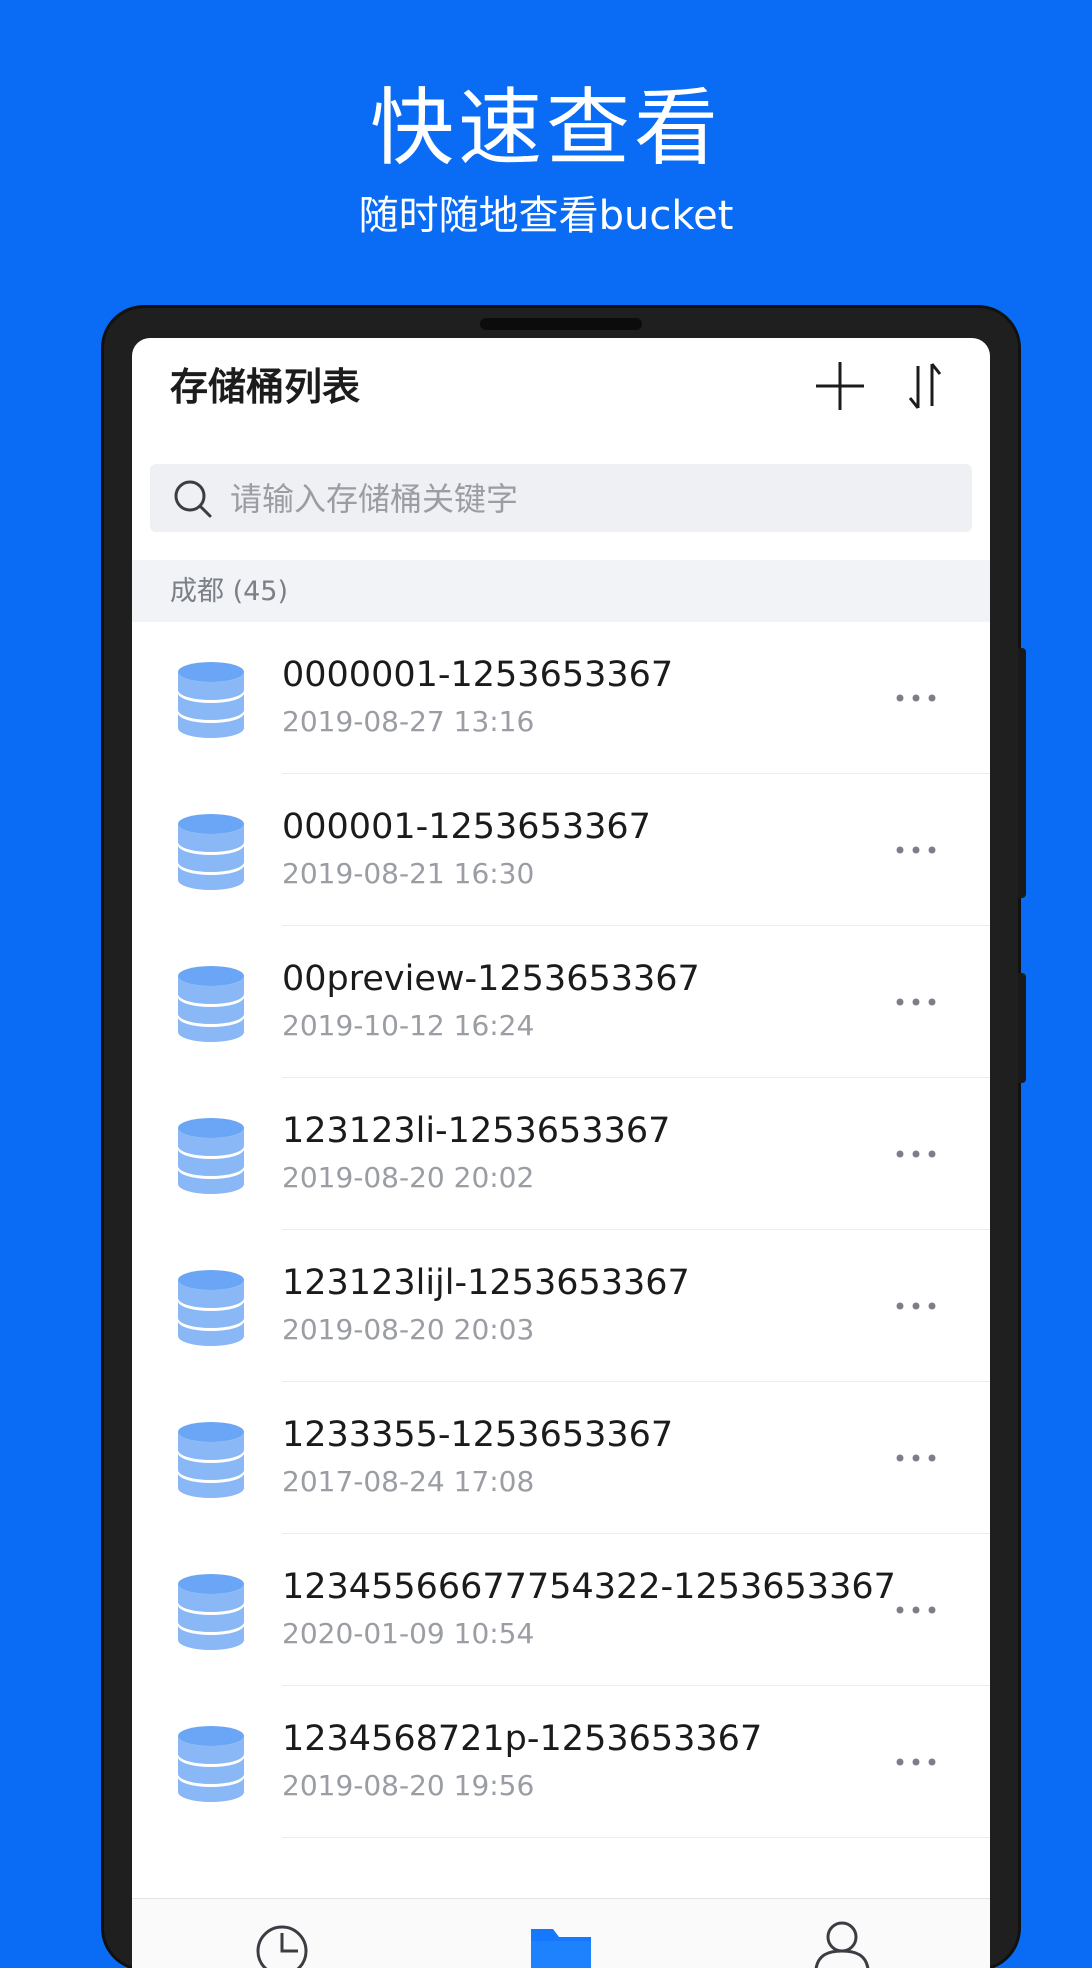 The height and width of the screenshot is (1968, 1092). I want to click on bucket-name: 00preview-1253653367, so click(491, 979).